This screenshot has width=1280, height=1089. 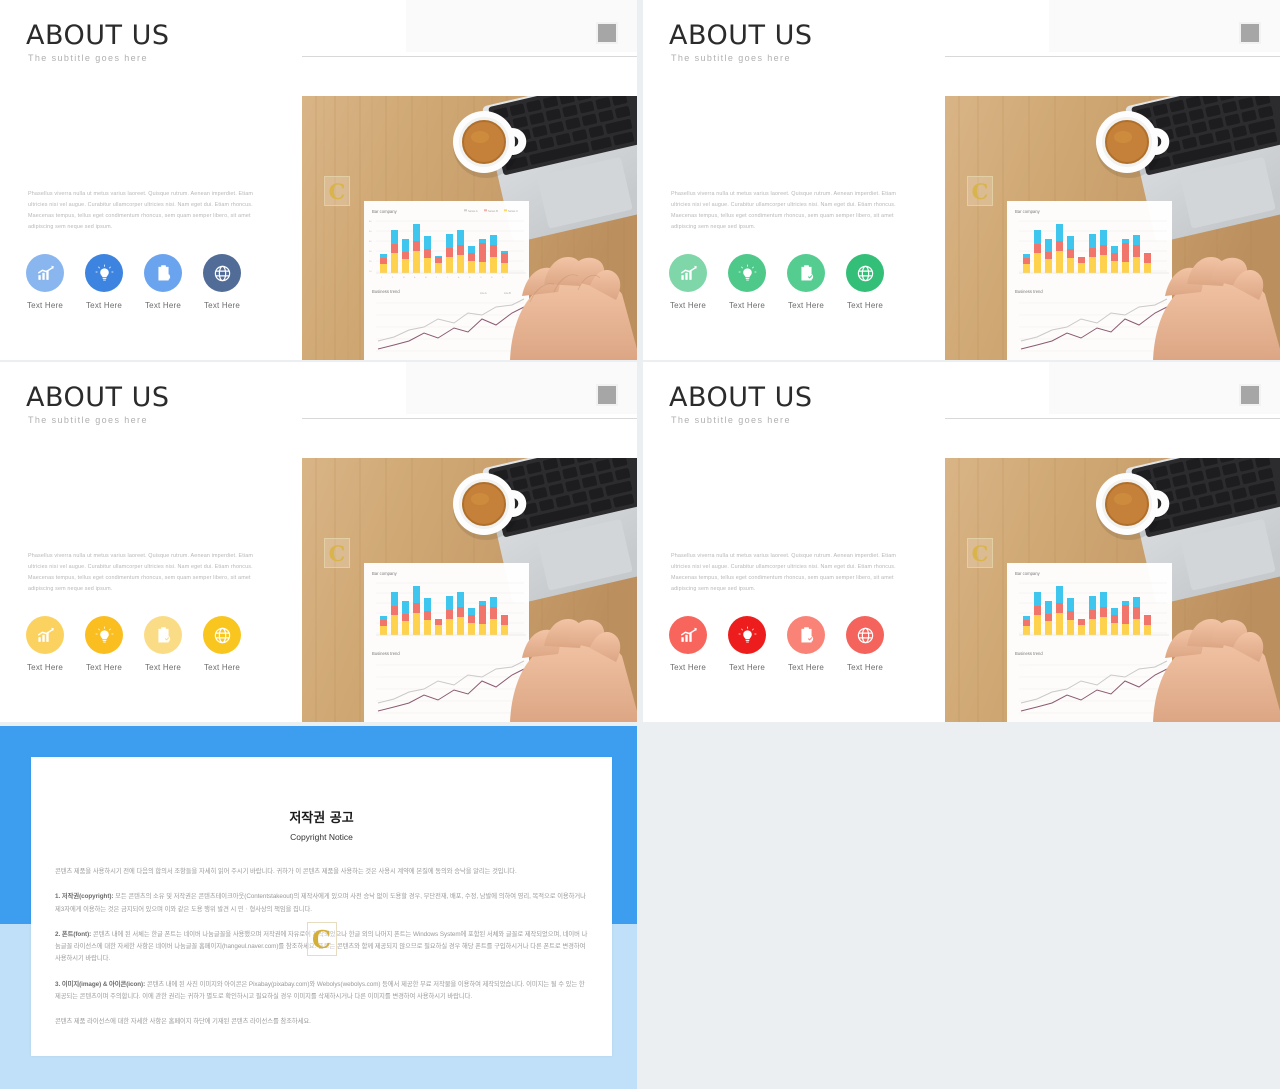 What do you see at coordinates (473, 211) in the screenshot?
I see `svg-text: Series A` at bounding box center [473, 211].